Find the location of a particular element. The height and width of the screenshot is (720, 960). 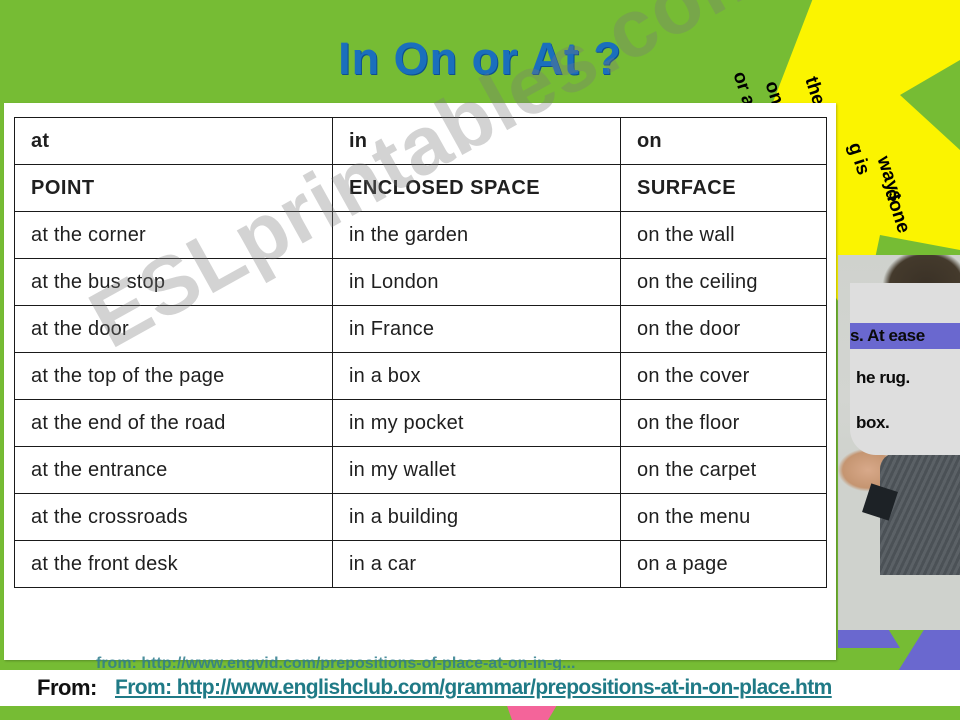

info-card: s. At ease he rug. box. is located at coordinates (905, 369).